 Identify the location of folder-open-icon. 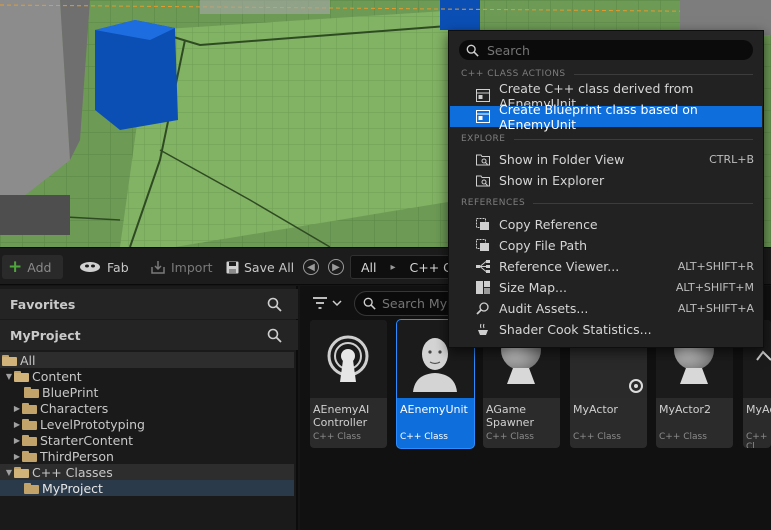
(9, 360).